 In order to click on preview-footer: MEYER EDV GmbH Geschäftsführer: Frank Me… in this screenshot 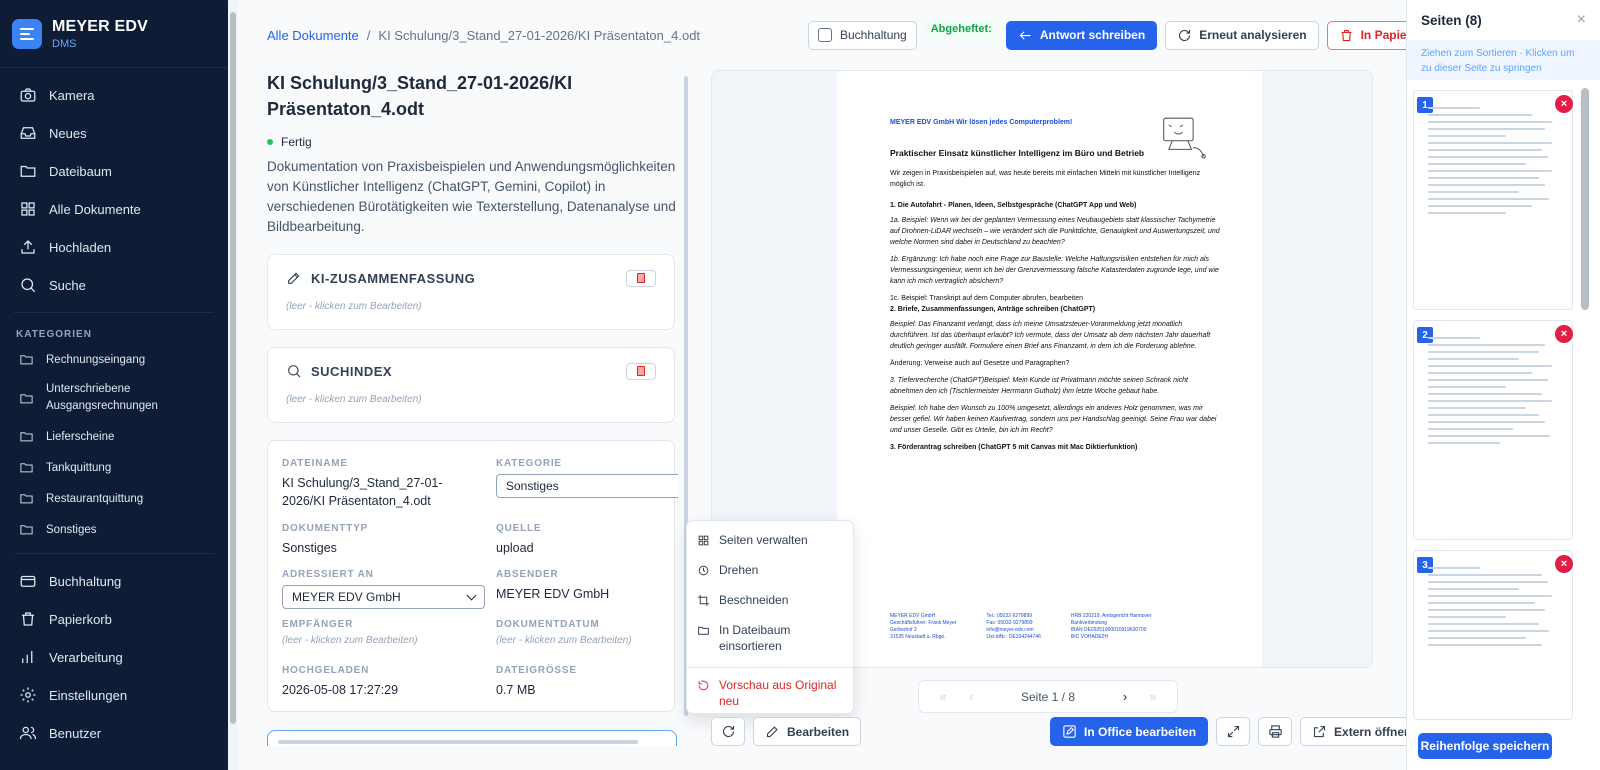, I will do `click(1021, 627)`.